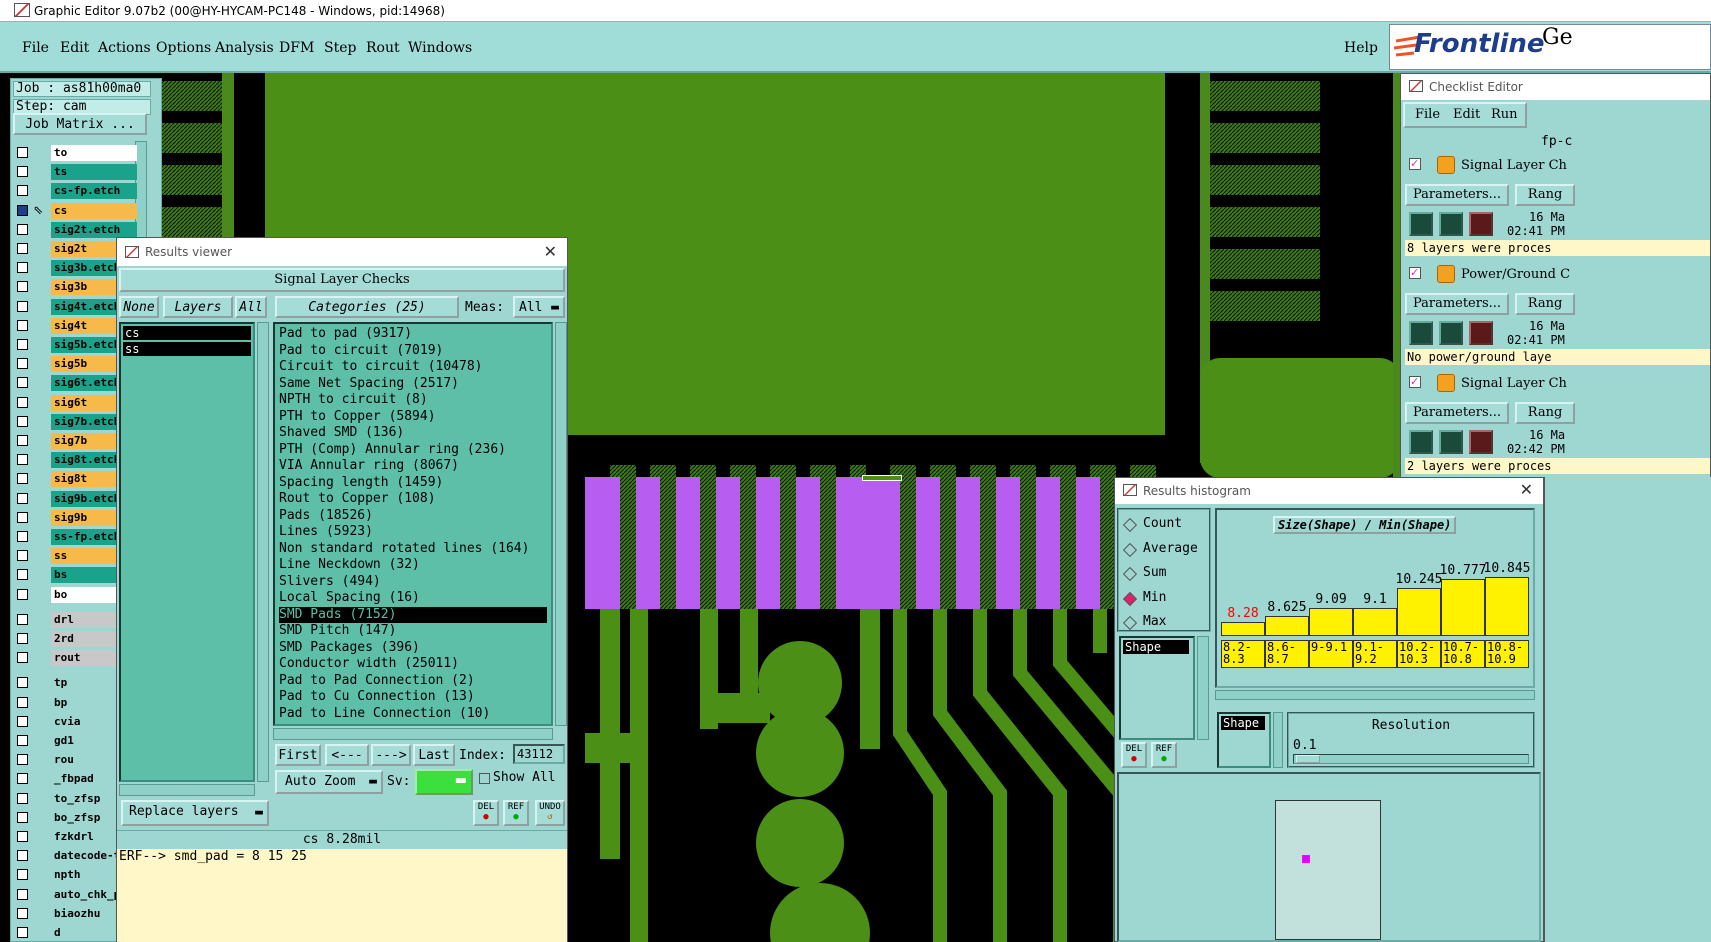 The width and height of the screenshot is (1711, 942). I want to click on check-name: Signal Layer Ch, so click(1514, 165).